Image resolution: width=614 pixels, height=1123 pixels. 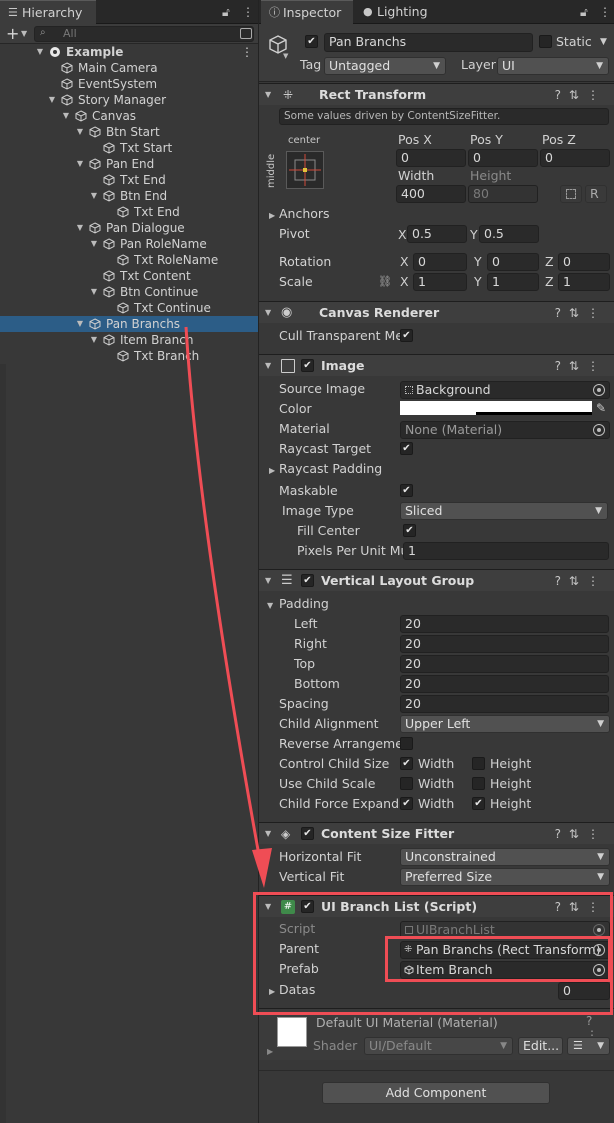 I want to click on tab-hierarchy: ☰ Hierarchy, so click(x=48, y=12).